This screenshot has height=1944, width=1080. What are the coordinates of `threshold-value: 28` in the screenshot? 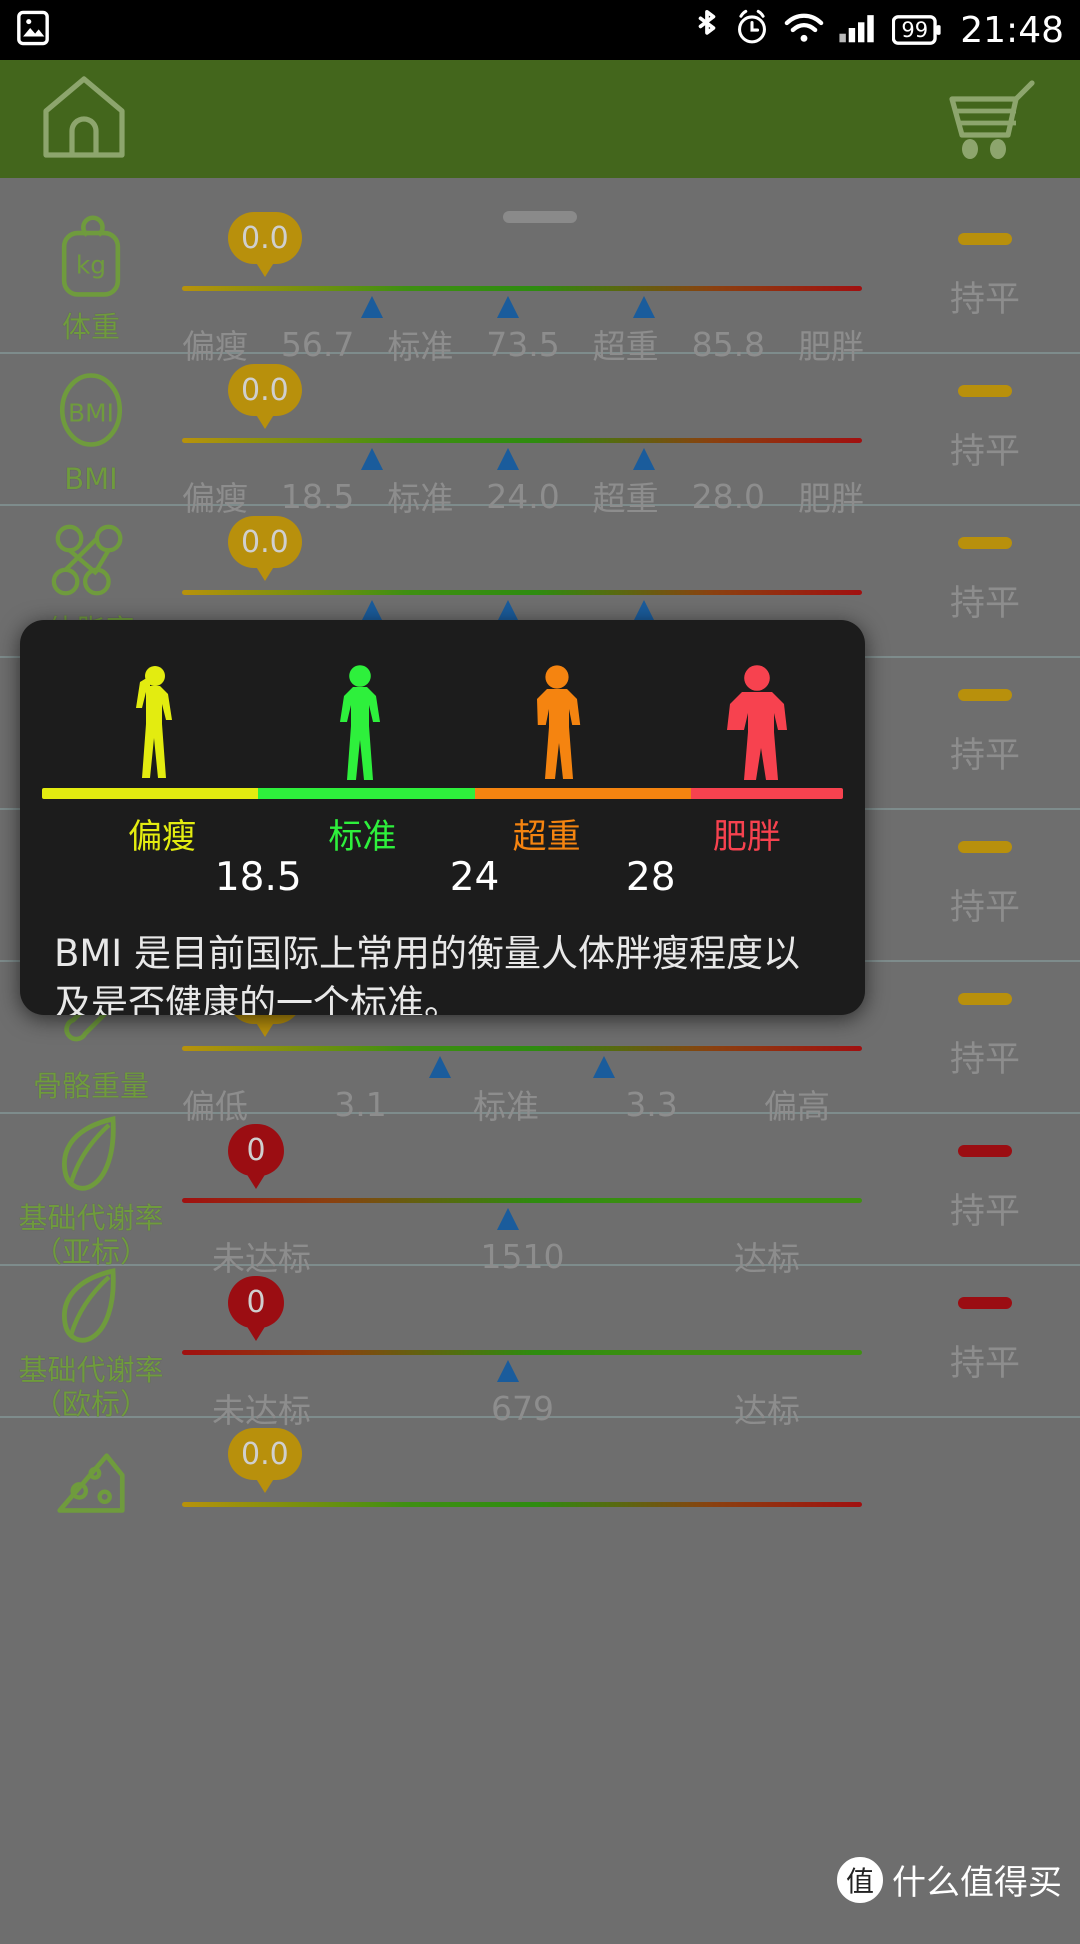 It's located at (650, 877).